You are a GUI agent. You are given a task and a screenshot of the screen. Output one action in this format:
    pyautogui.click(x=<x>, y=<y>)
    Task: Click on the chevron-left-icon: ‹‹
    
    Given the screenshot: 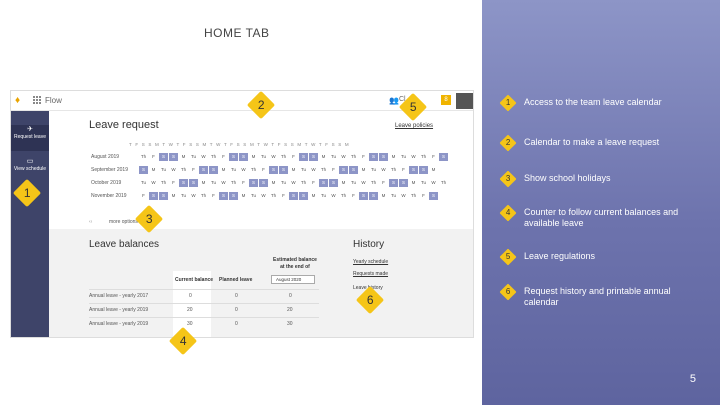 What is the action you would take?
    pyautogui.click(x=90, y=222)
    